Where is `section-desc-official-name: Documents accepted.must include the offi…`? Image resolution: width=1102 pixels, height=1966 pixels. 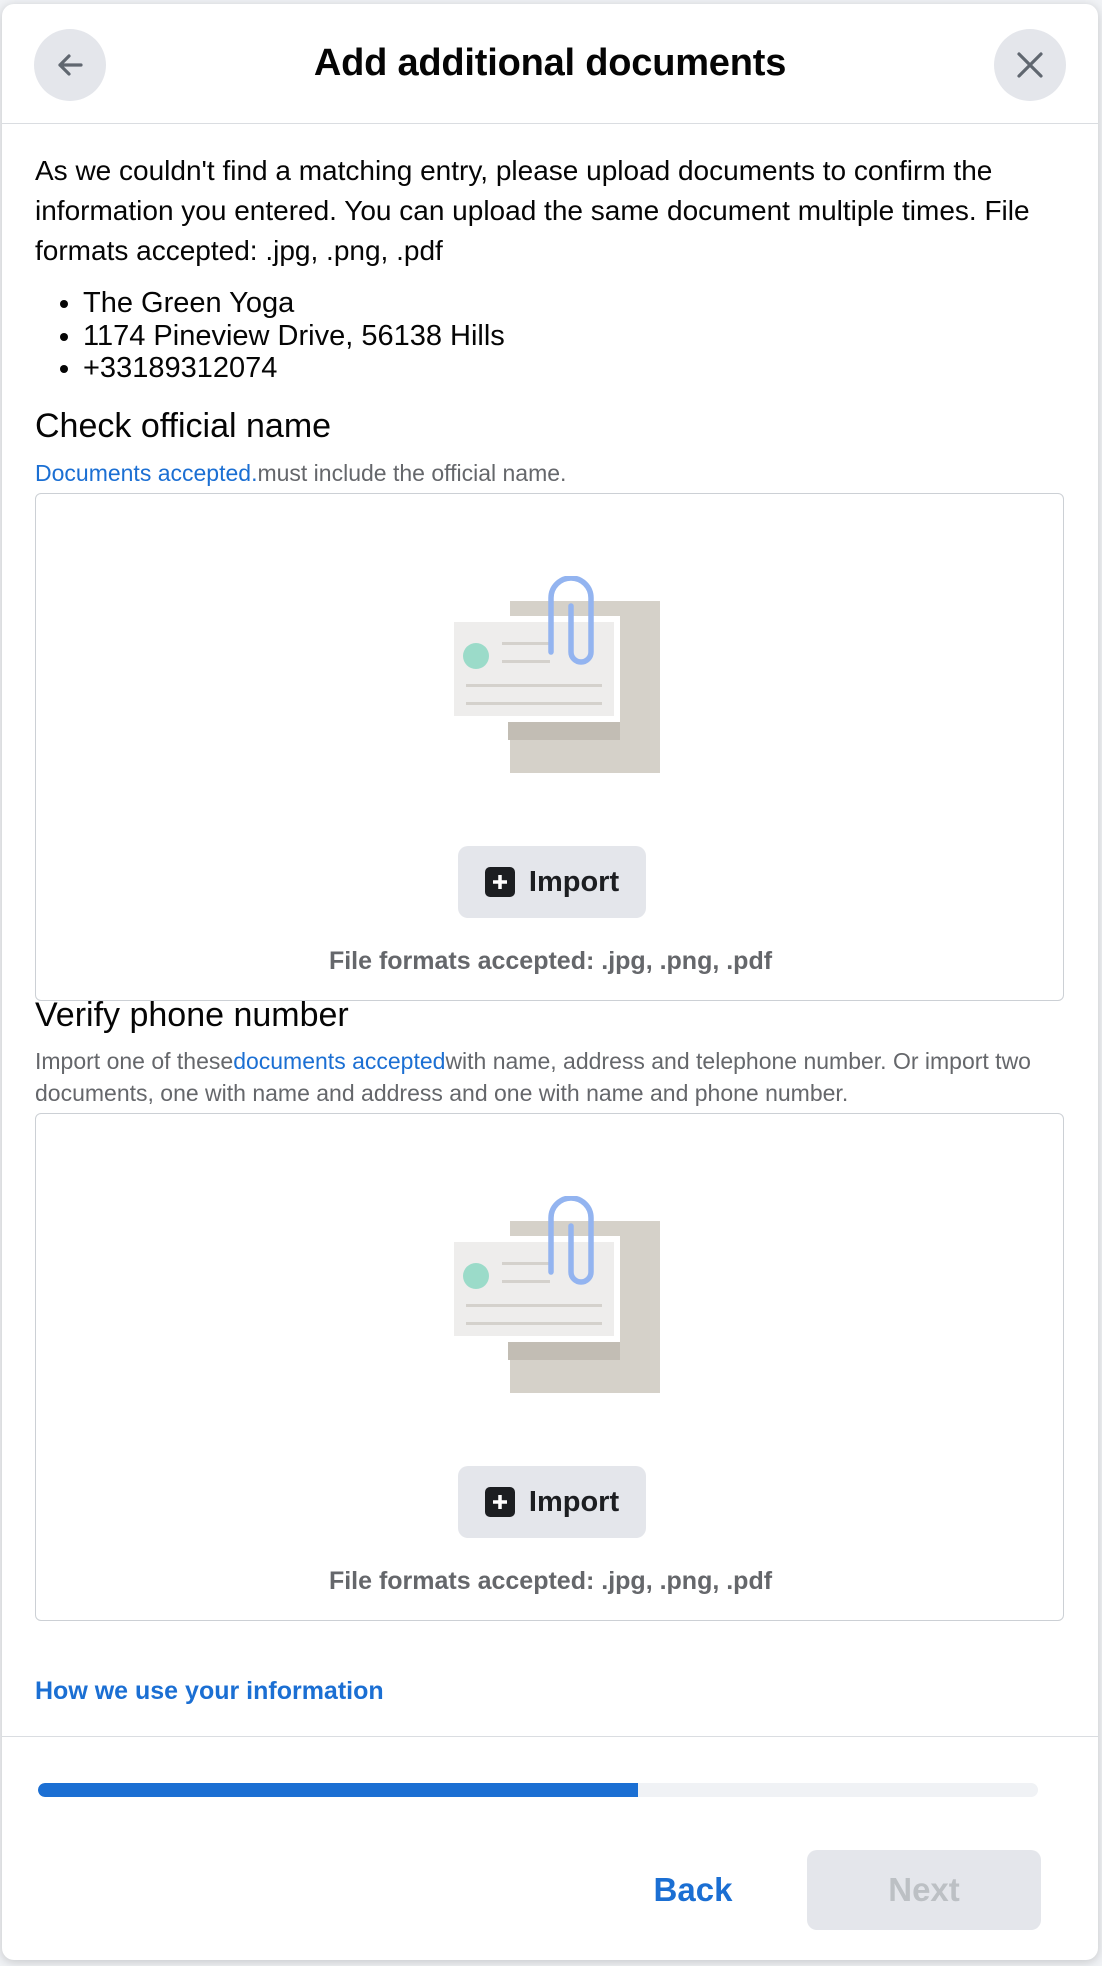 section-desc-official-name: Documents accepted.must include the offi… is located at coordinates (555, 473).